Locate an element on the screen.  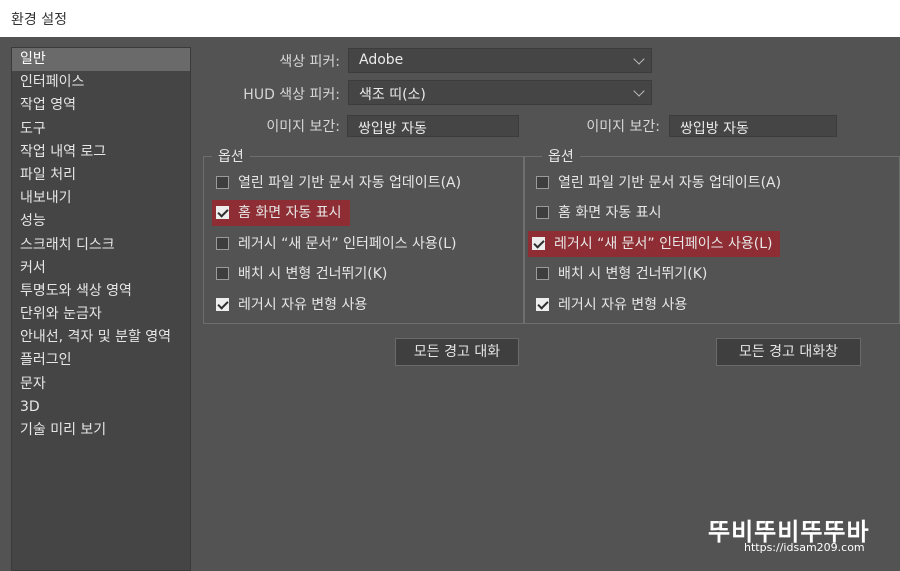
sidebar-item-performance: 성능 is located at coordinates (101, 221).